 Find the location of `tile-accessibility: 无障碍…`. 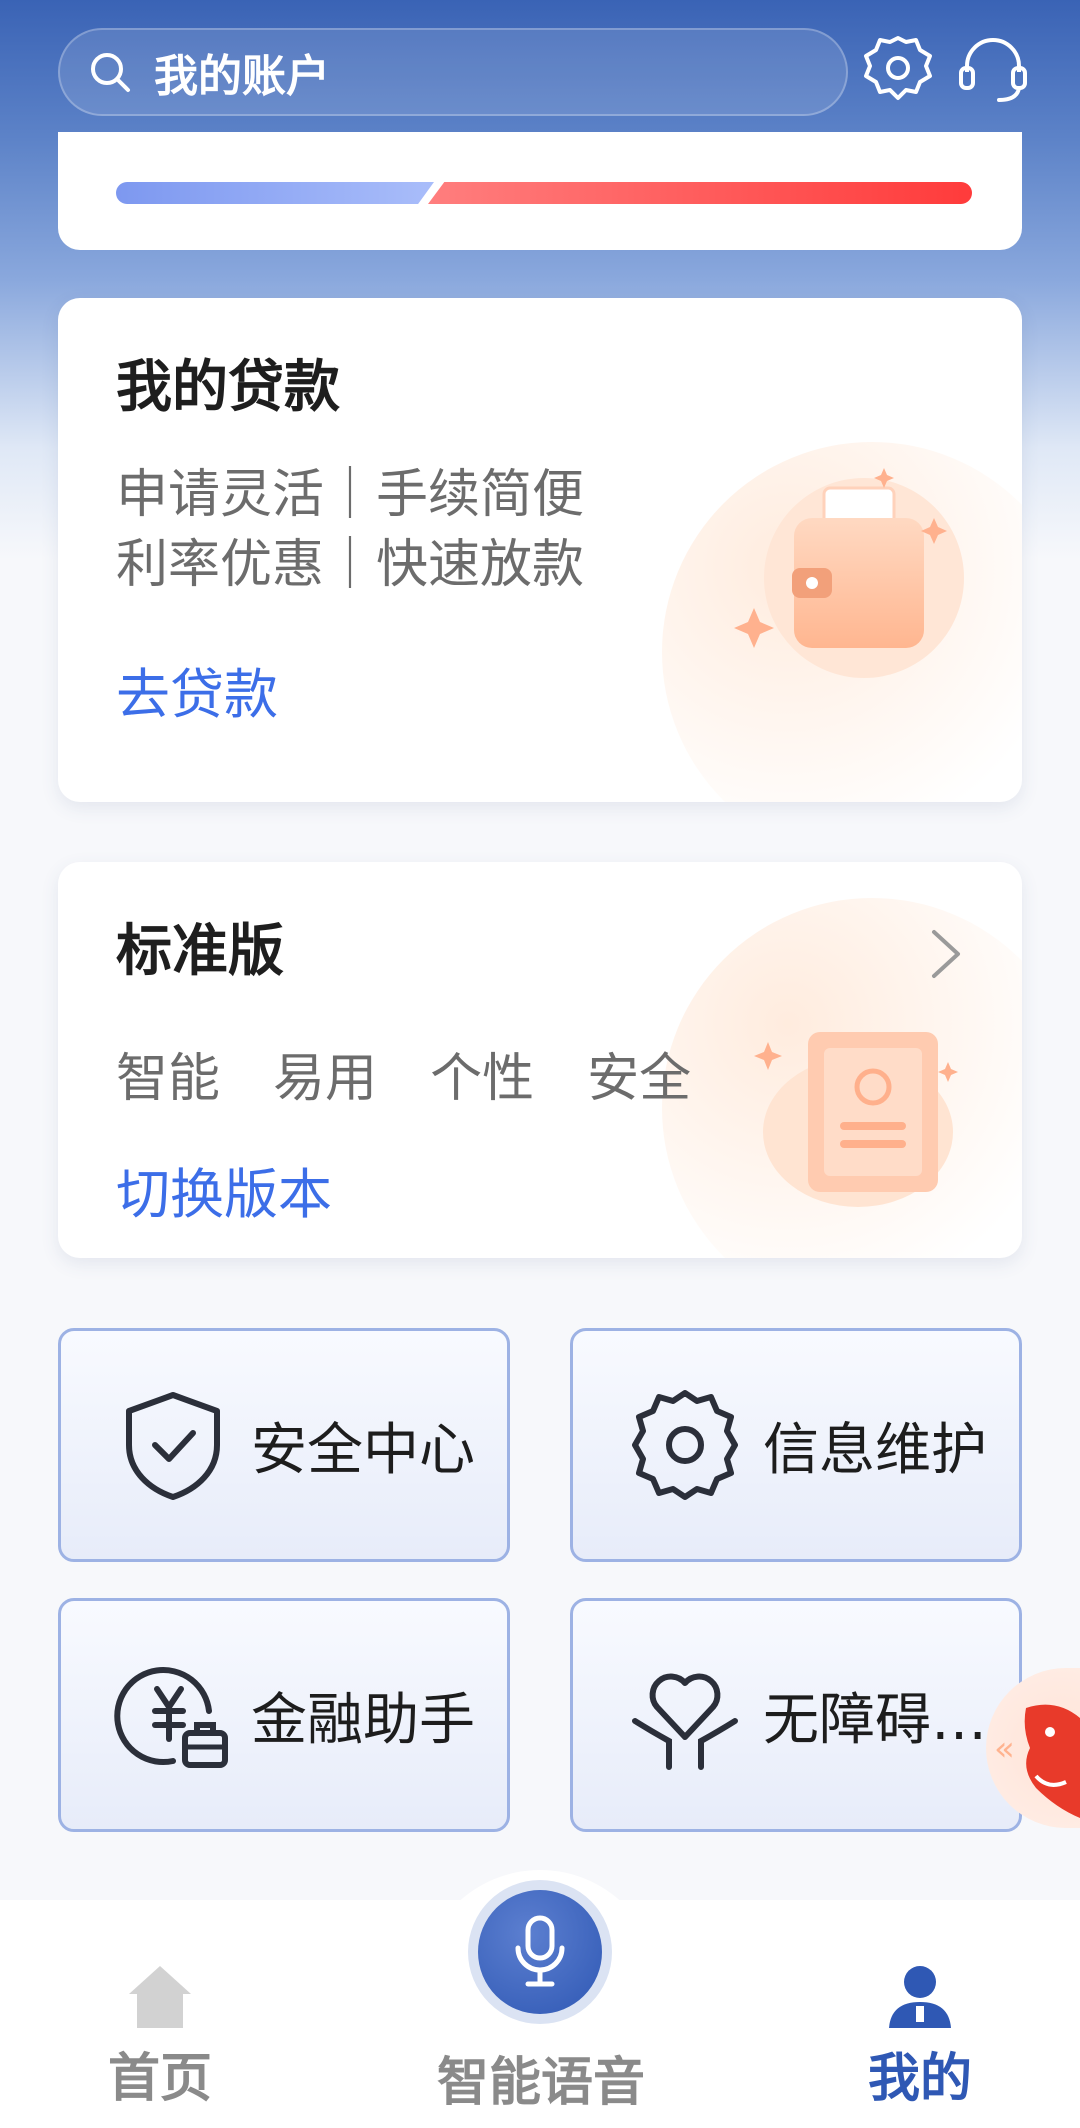

tile-accessibility: 无障碍… is located at coordinates (796, 1715).